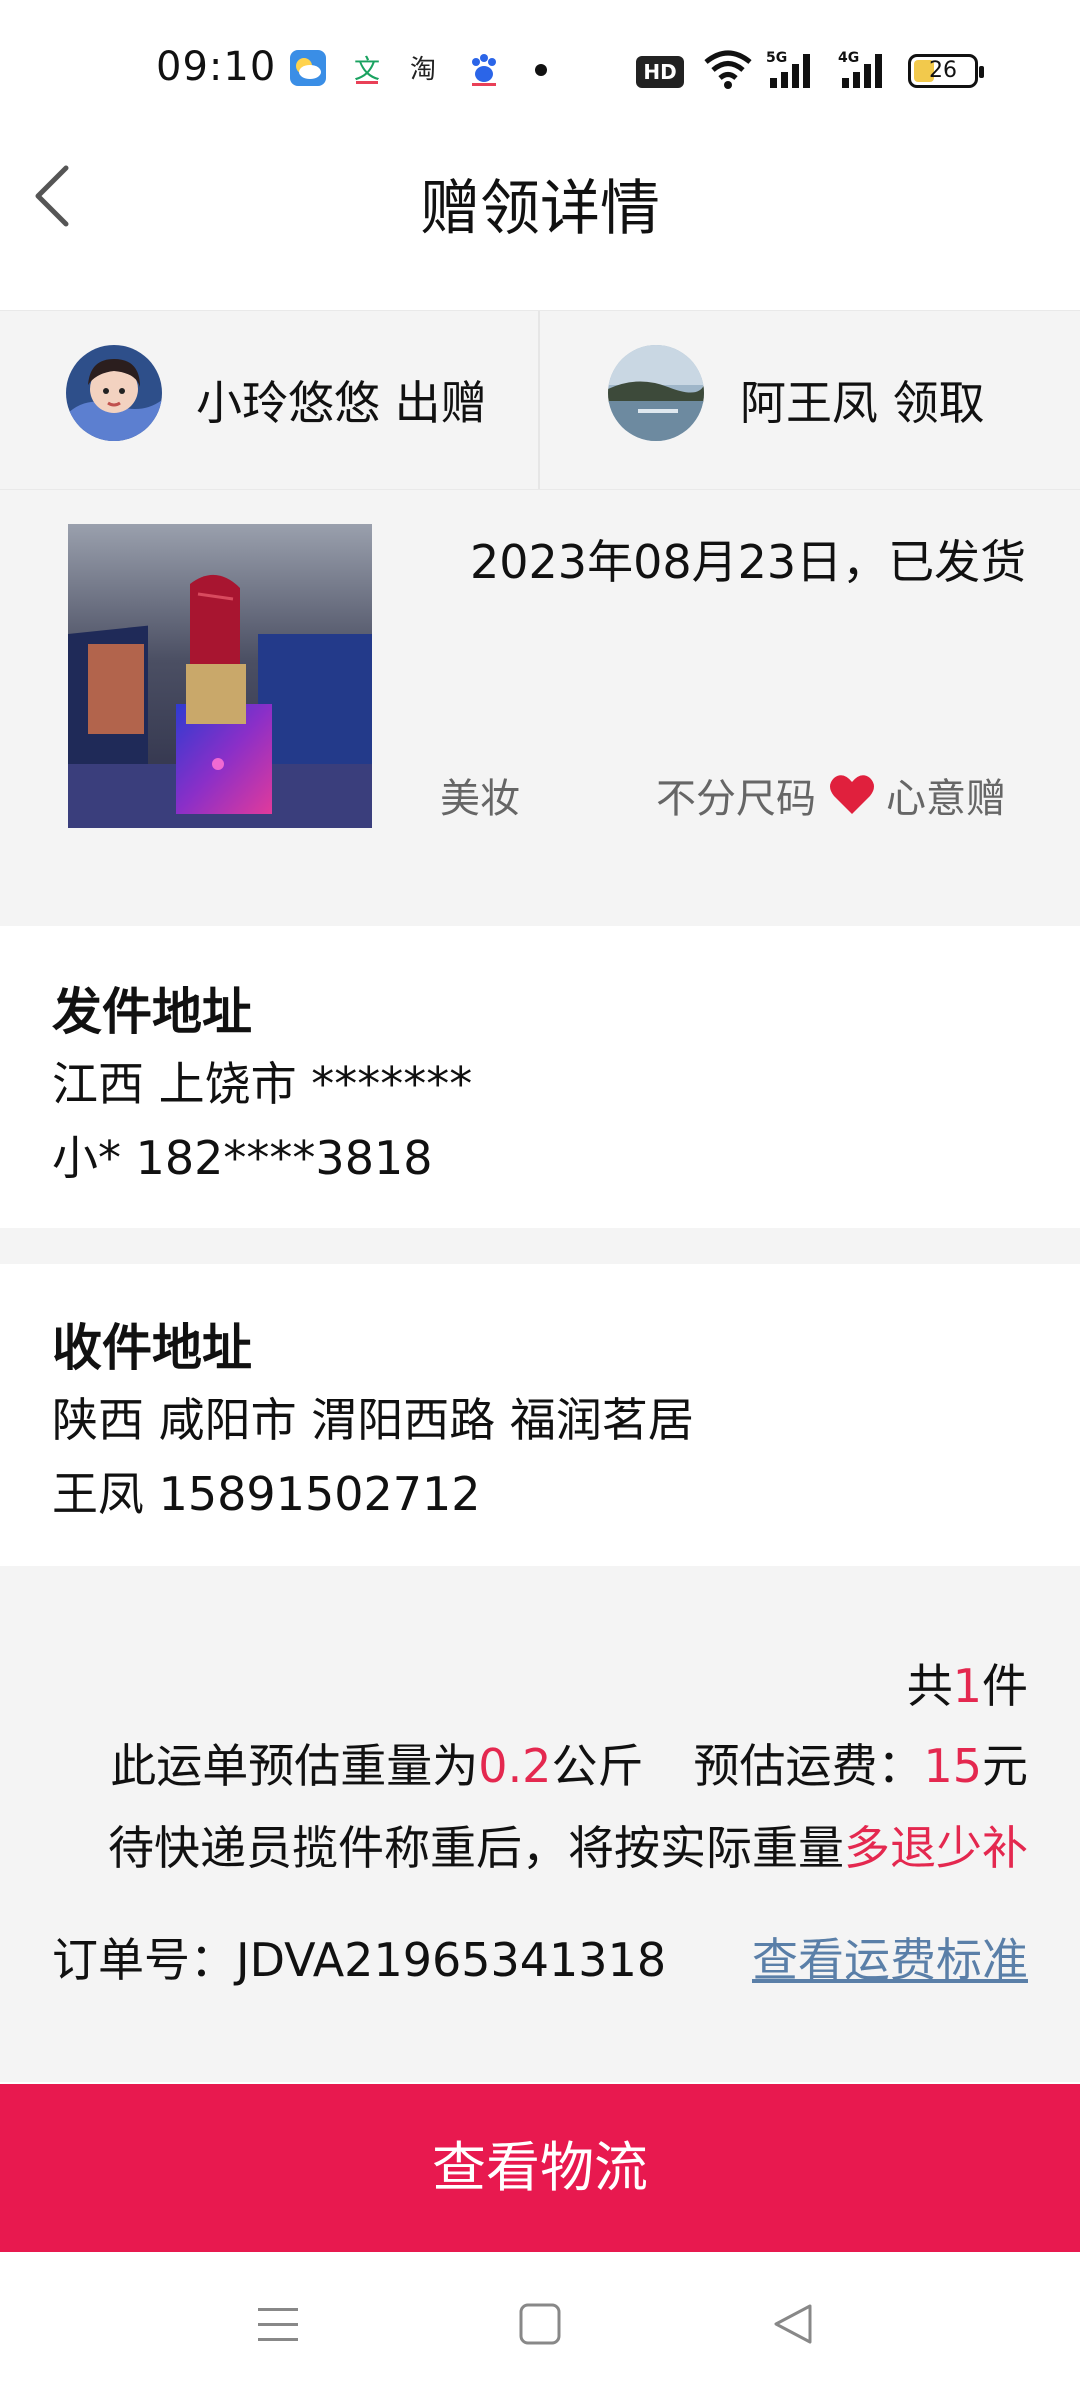 The height and width of the screenshot is (2400, 1080). Describe the element at coordinates (929, 1686) in the screenshot. I see `item-count-prefix: 共` at that location.